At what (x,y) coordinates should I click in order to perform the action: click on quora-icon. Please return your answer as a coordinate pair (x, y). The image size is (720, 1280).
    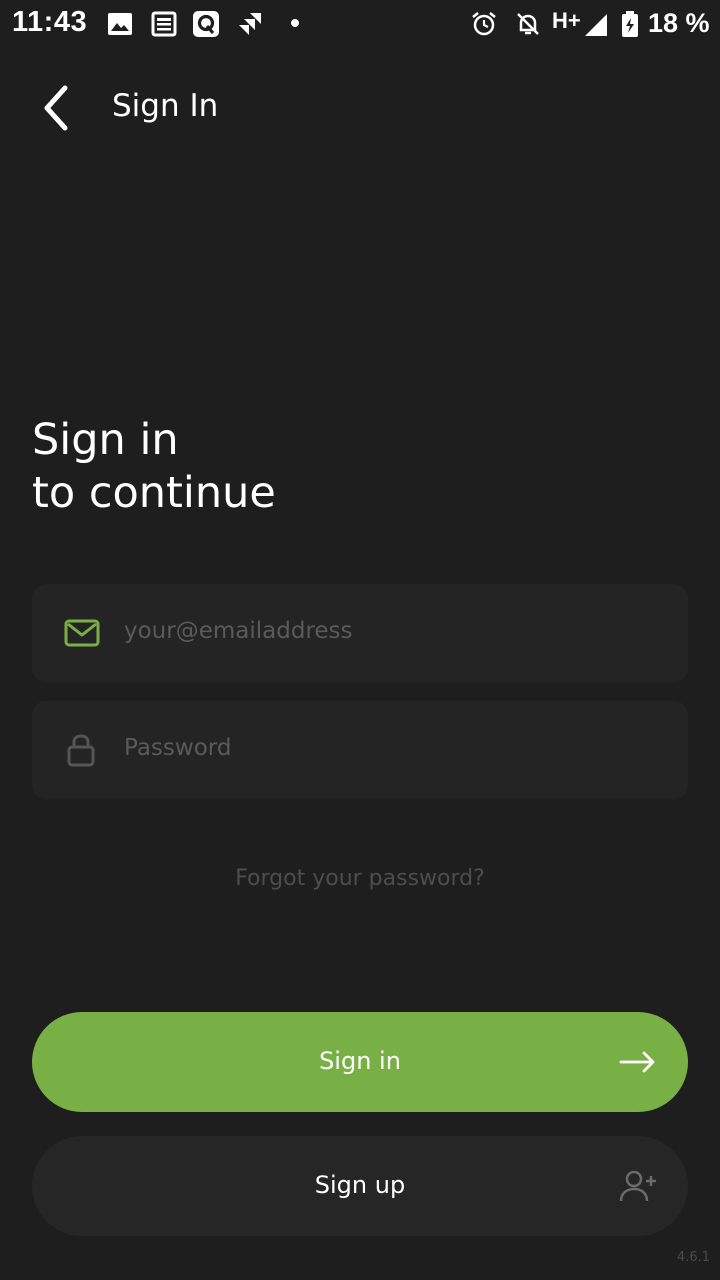
    Looking at the image, I should click on (206, 24).